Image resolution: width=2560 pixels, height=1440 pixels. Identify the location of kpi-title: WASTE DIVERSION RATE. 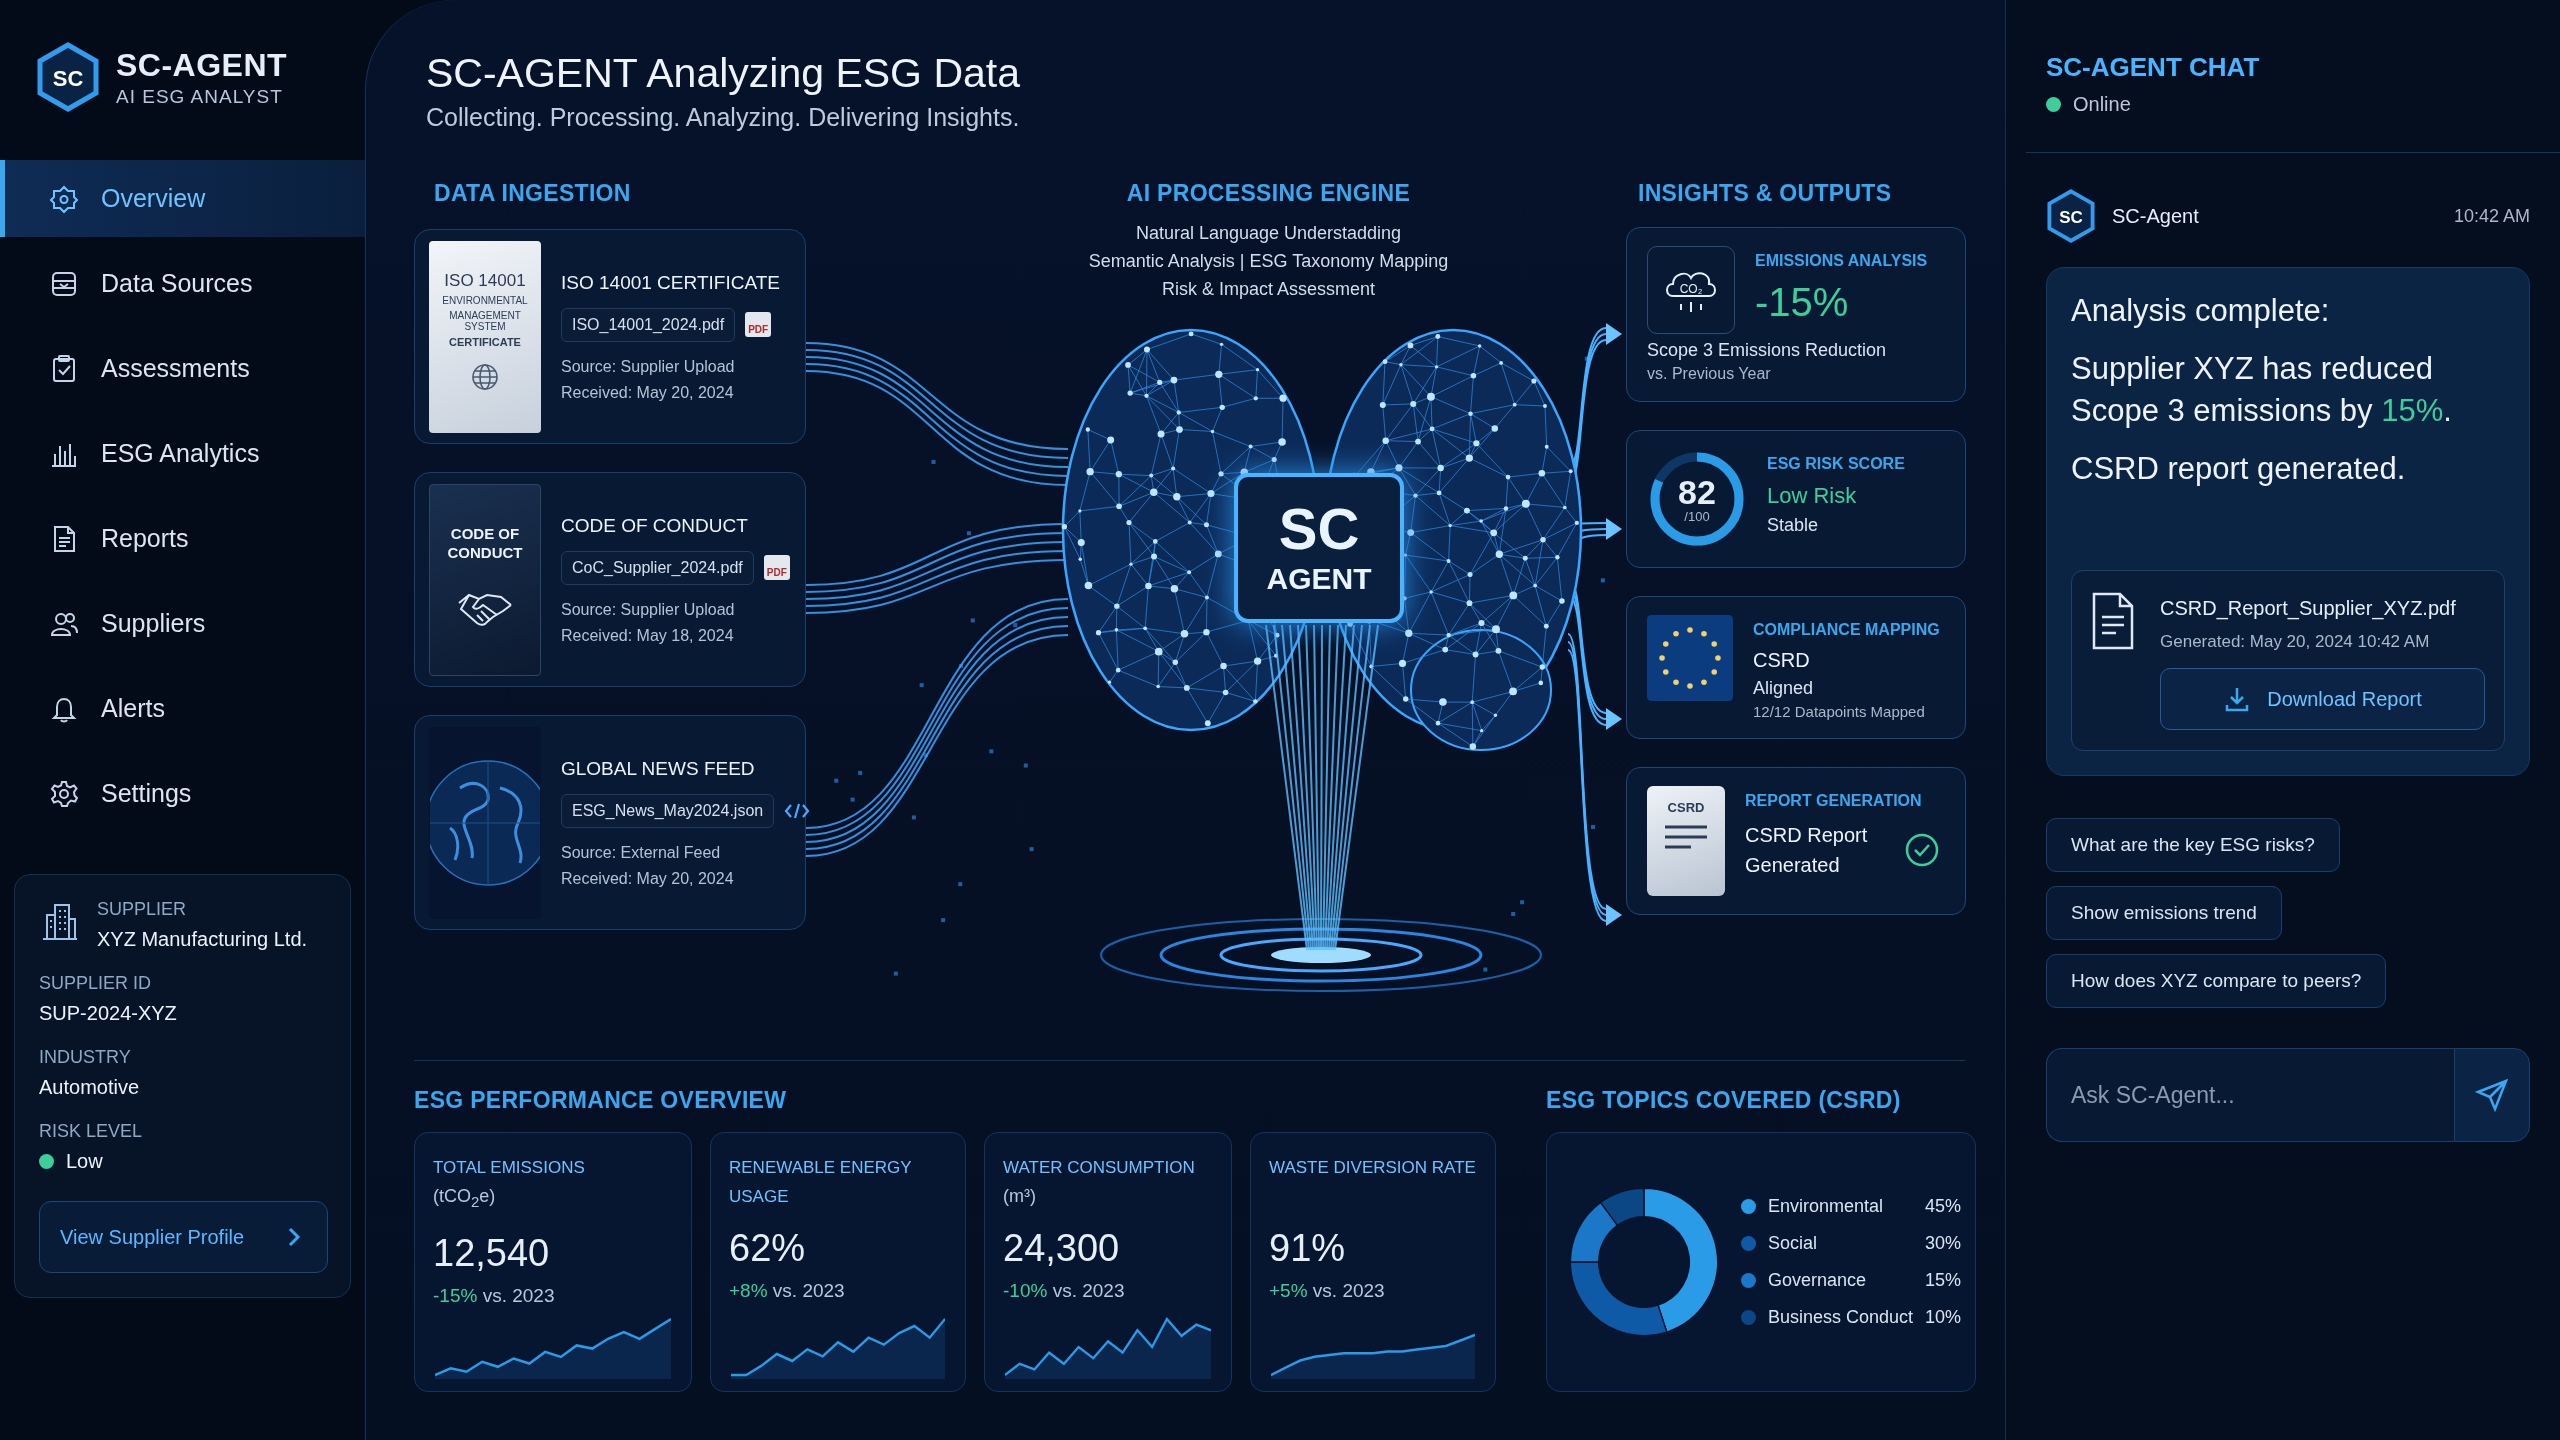
(1373, 1168).